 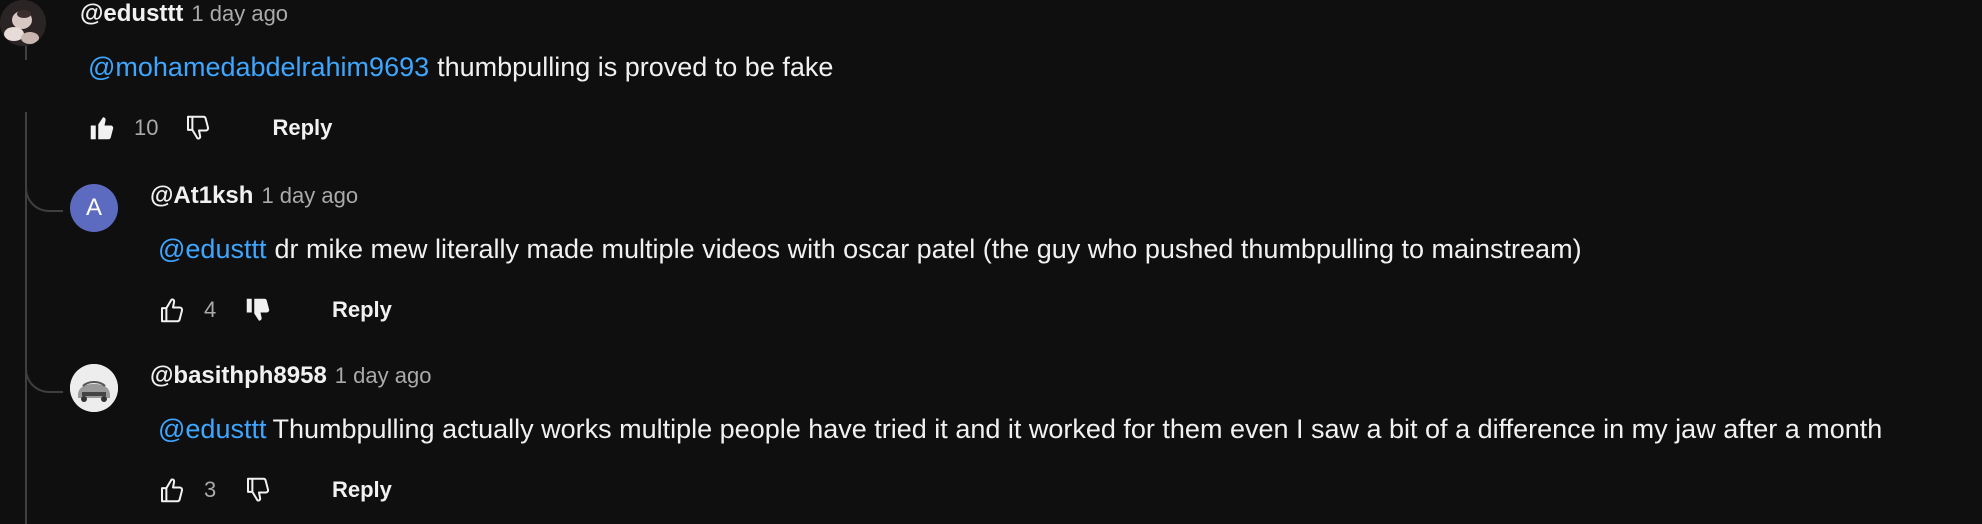 What do you see at coordinates (238, 376) in the screenshot?
I see `comment-author: @basithph8958` at bounding box center [238, 376].